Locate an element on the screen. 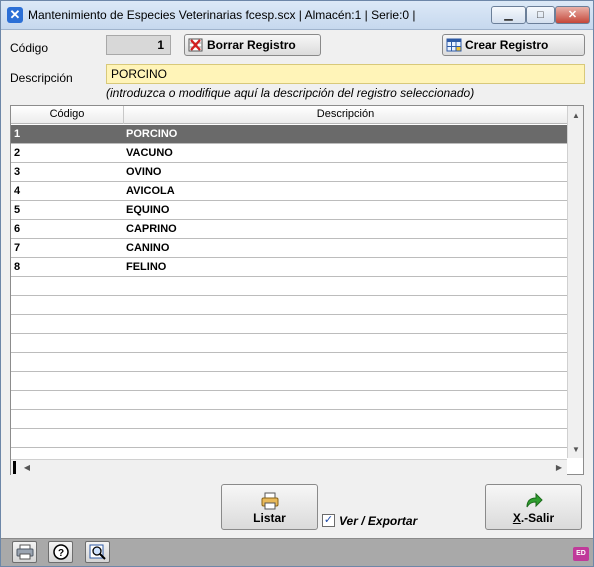 Image resolution: width=594 pixels, height=567 pixels. help-button: ? is located at coordinates (60, 552).